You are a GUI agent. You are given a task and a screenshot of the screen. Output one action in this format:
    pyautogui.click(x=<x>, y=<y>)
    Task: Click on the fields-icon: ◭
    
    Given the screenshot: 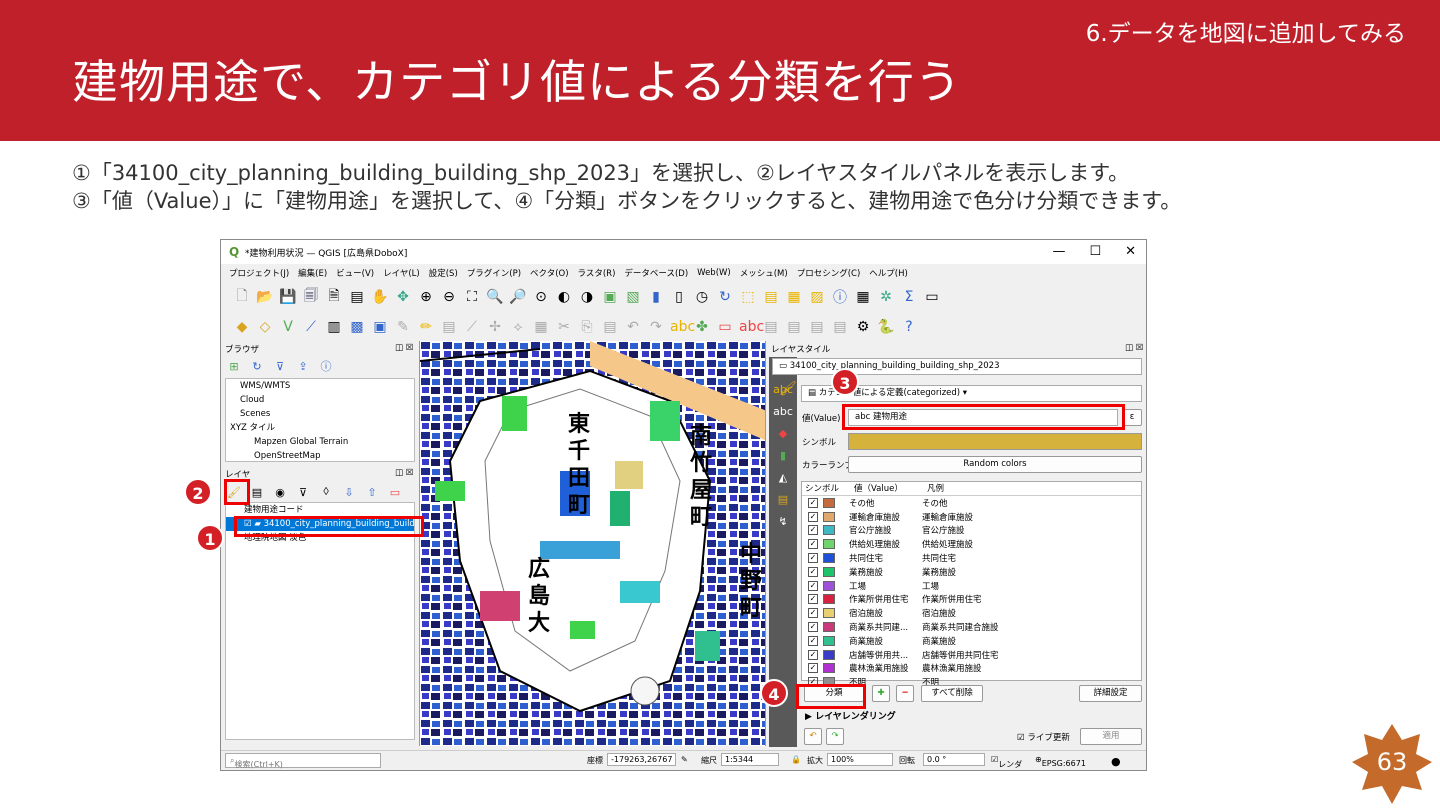 What is the action you would take?
    pyautogui.click(x=783, y=478)
    